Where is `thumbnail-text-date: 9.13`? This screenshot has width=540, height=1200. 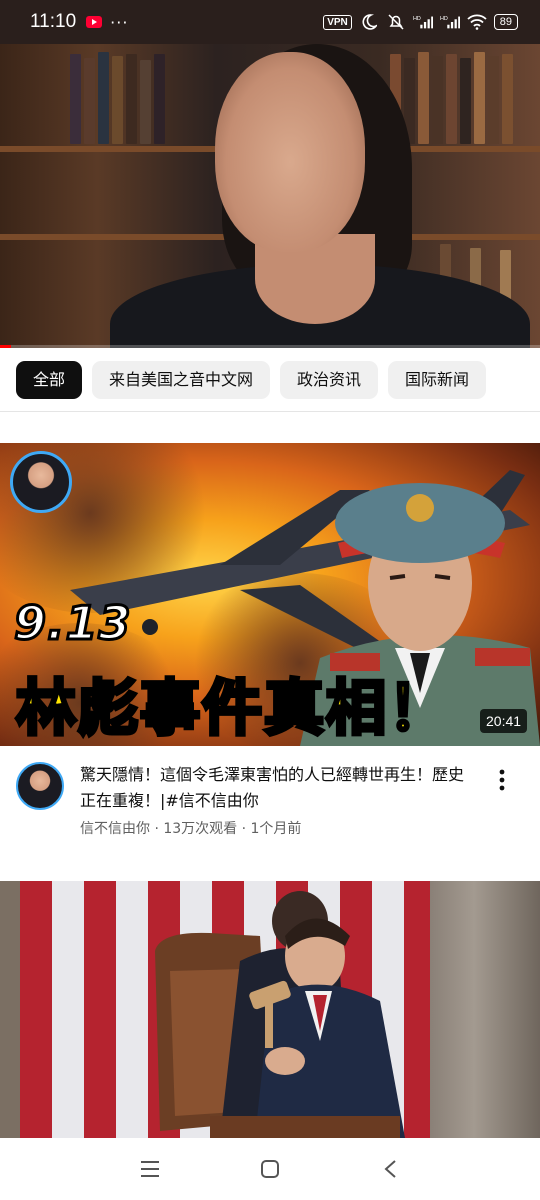
thumbnail-text-date: 9.13 is located at coordinates (72, 623).